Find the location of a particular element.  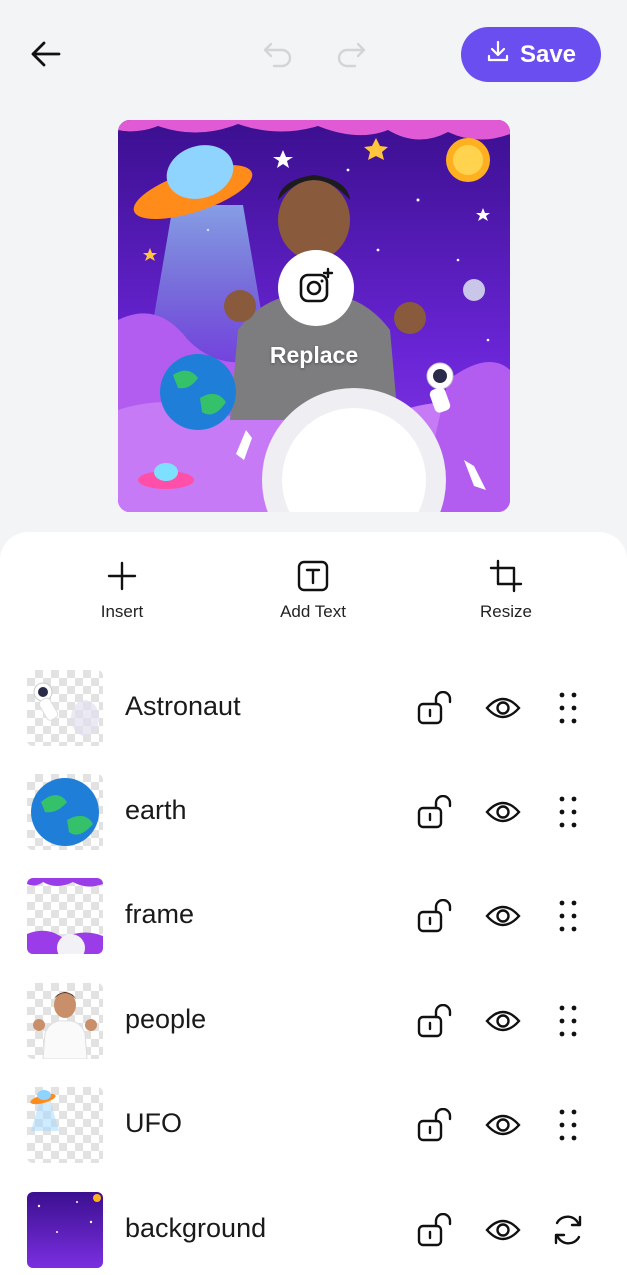

layer-name: earth is located at coordinates (156, 810).